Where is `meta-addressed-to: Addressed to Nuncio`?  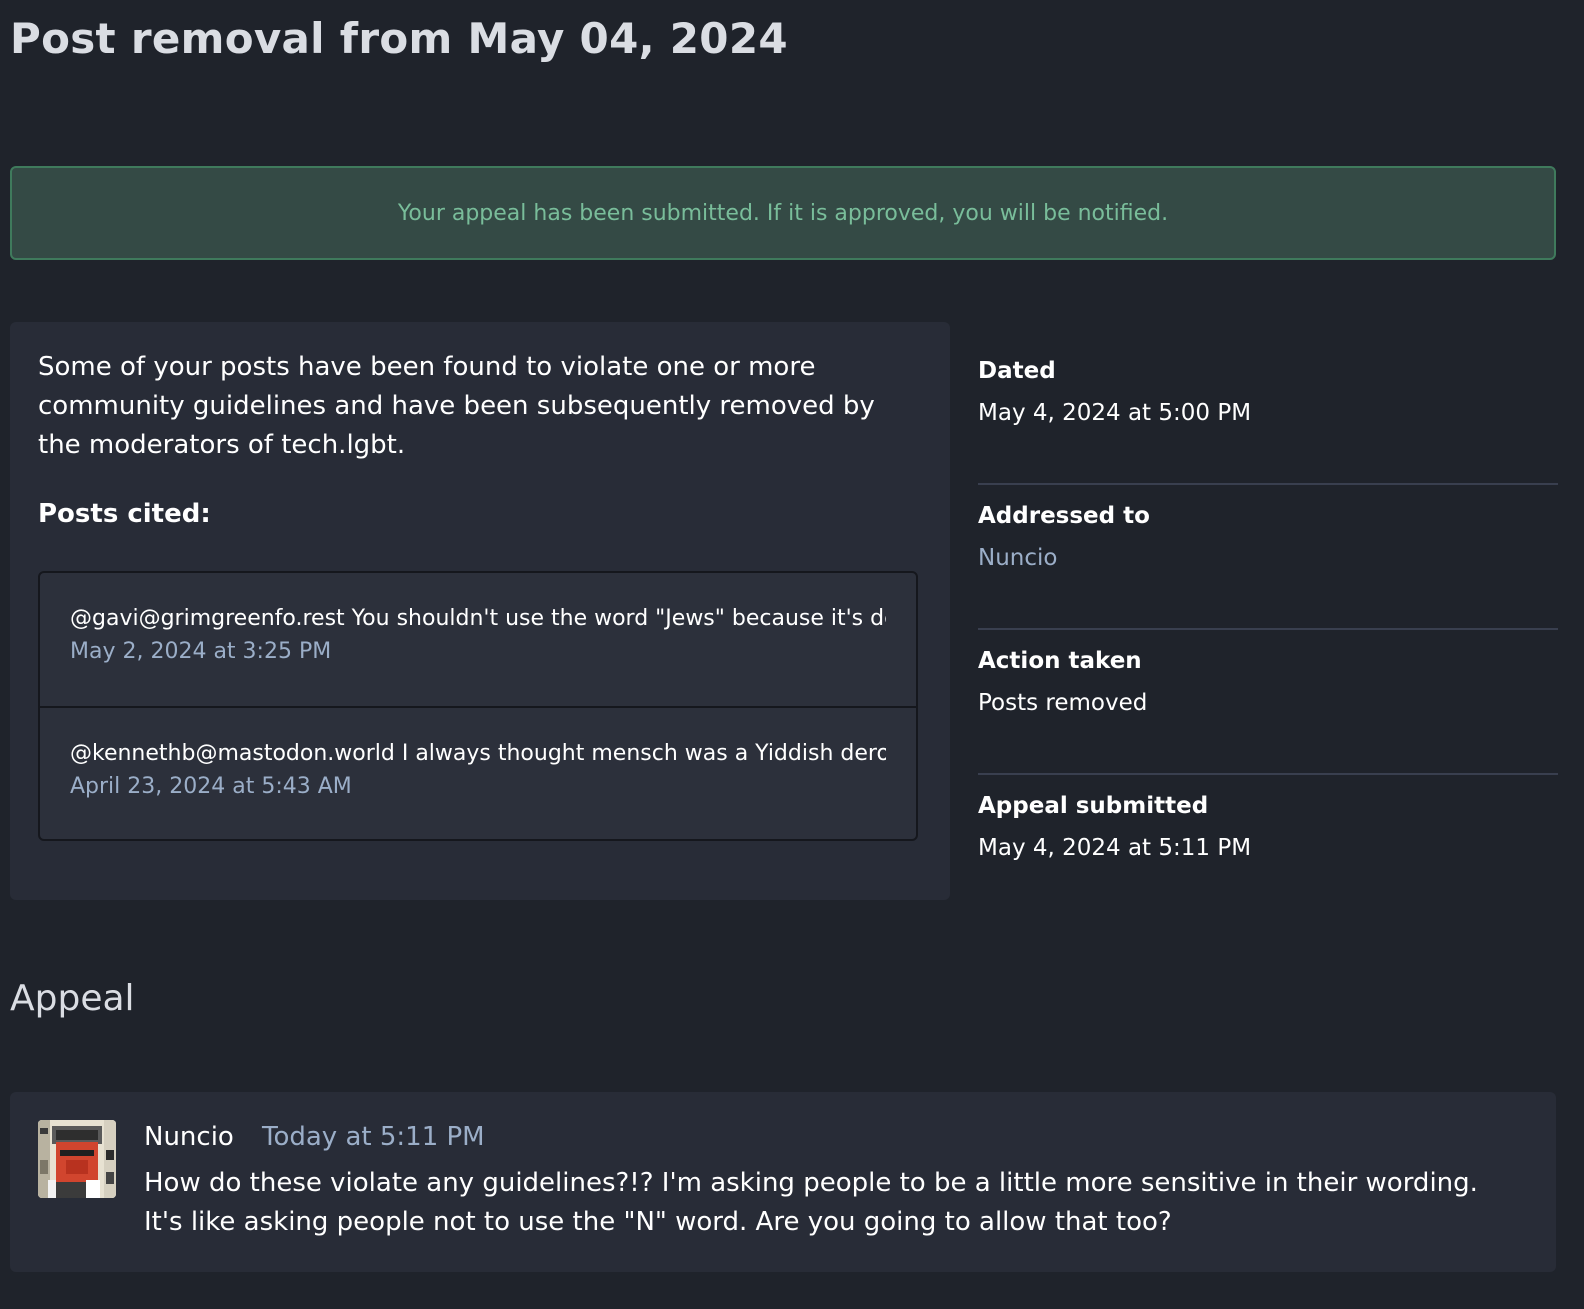 meta-addressed-to: Addressed to Nuncio is located at coordinates (1268, 557).